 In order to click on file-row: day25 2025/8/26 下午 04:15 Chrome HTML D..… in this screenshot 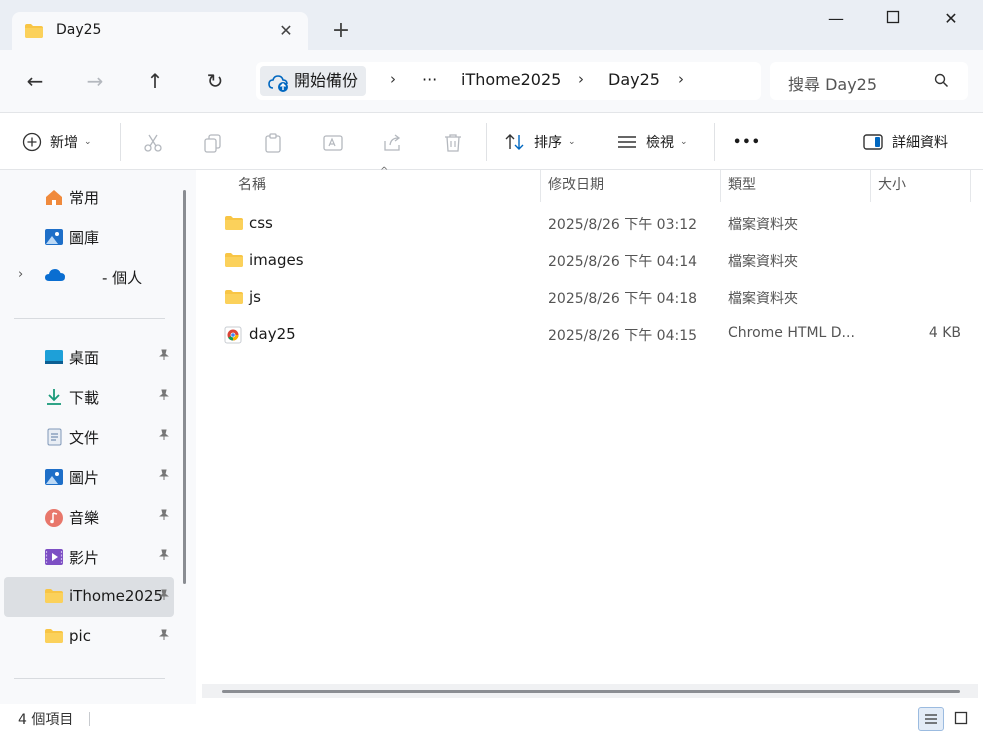, I will do `click(596, 335)`.